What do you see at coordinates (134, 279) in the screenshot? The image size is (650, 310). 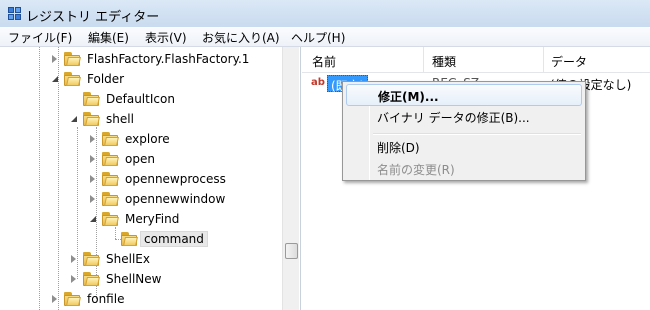 I see `tree-node-label: ShellNew` at bounding box center [134, 279].